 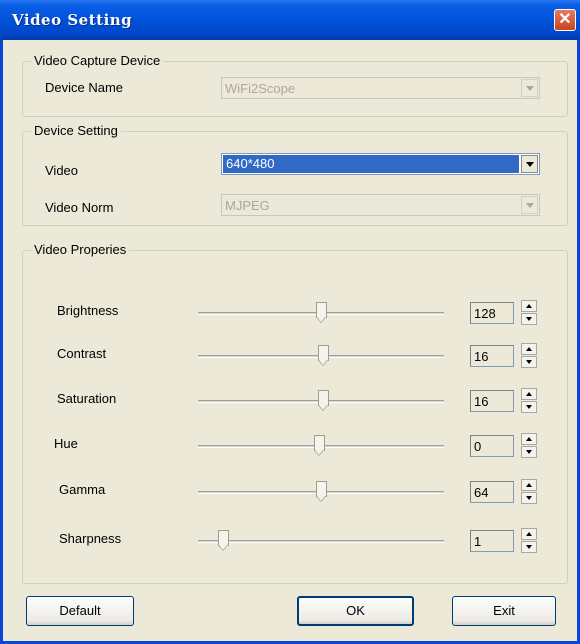 I want to click on video-norm-value: MJPEG, so click(x=247, y=205).